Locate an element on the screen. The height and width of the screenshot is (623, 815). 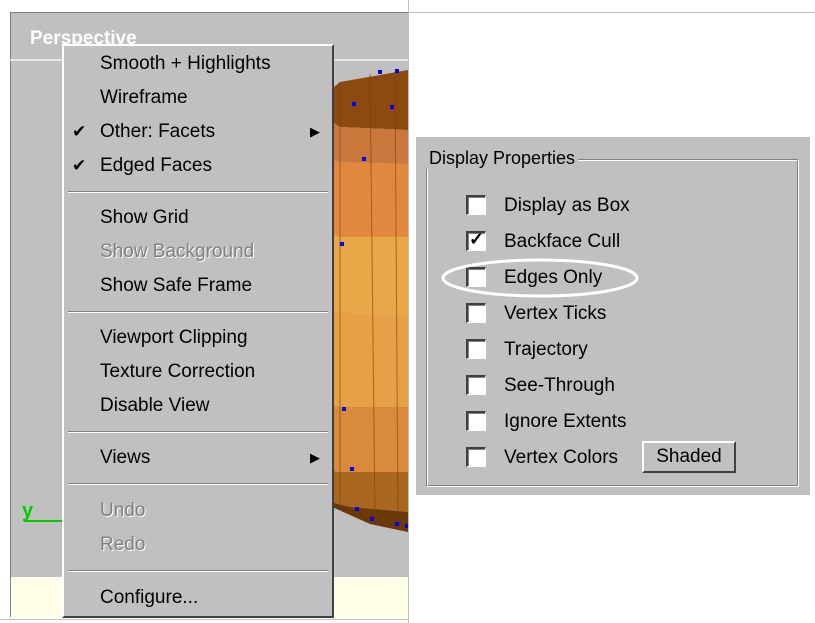
option-label: Display as Box is located at coordinates (567, 205).